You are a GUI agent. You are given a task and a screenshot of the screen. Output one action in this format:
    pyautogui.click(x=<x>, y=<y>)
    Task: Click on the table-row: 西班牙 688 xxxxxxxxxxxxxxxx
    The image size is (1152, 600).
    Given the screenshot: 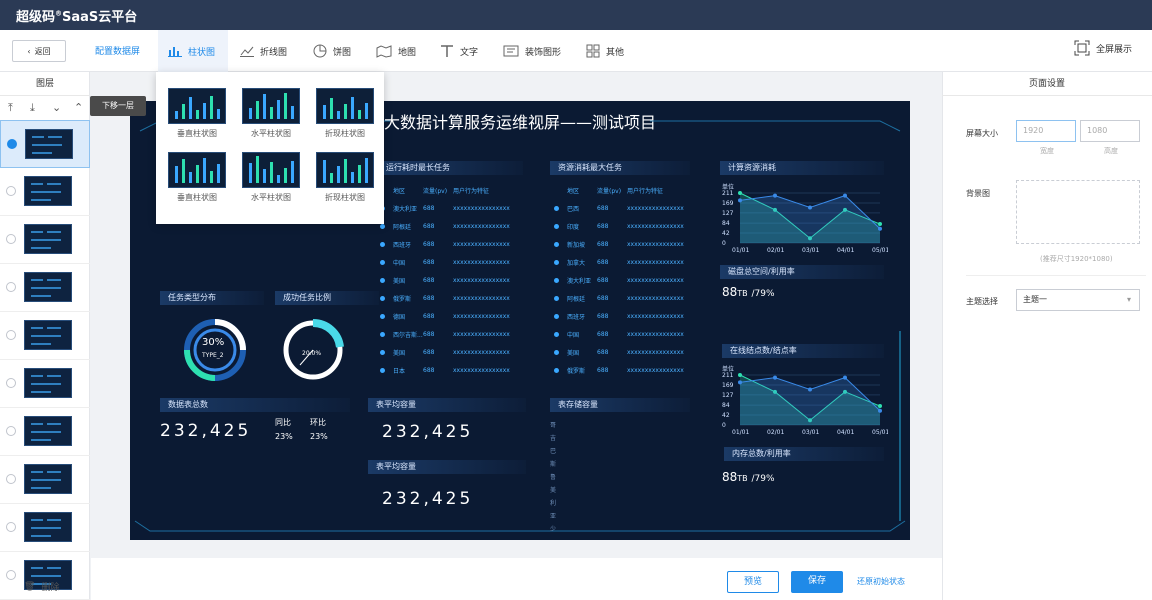 What is the action you would take?
    pyautogui.click(x=625, y=316)
    